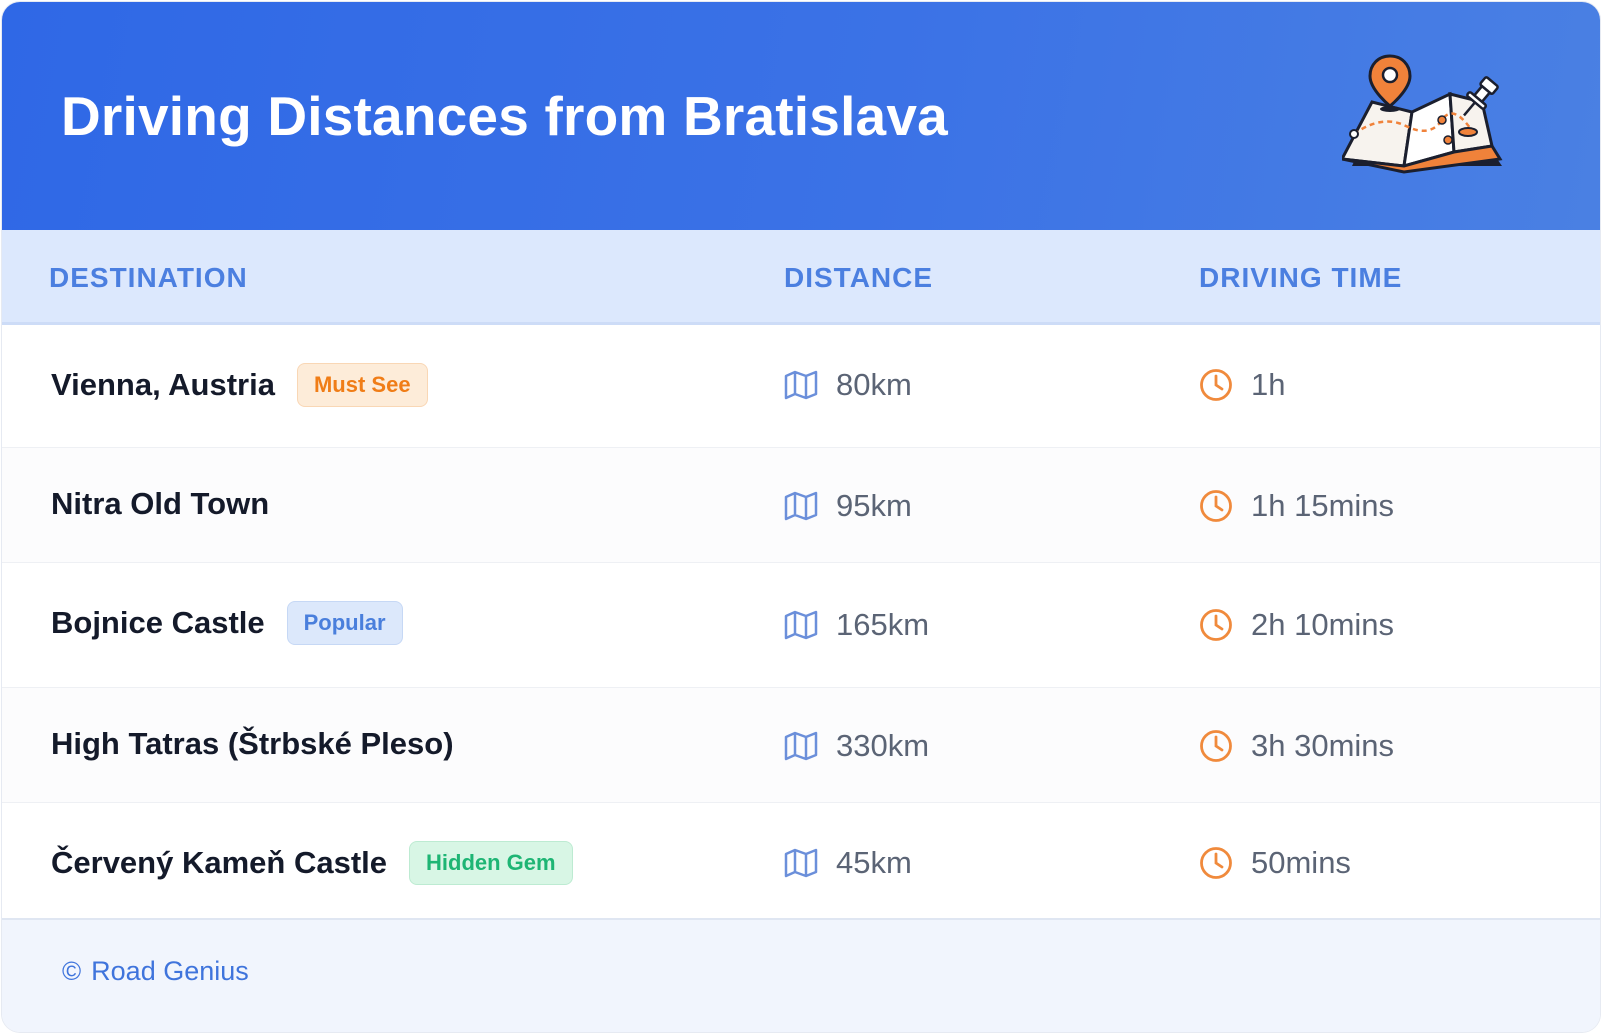 The image size is (1604, 1034). I want to click on footer: © Road Genius, so click(801, 975).